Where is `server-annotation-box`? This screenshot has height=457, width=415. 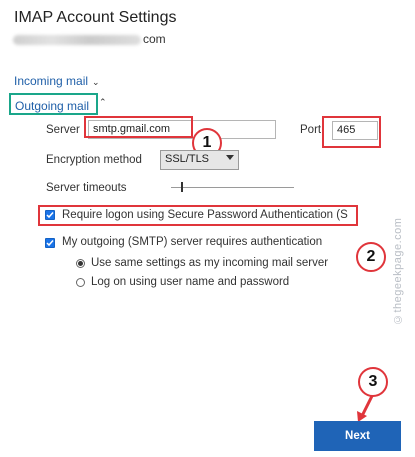 server-annotation-box is located at coordinates (138, 127).